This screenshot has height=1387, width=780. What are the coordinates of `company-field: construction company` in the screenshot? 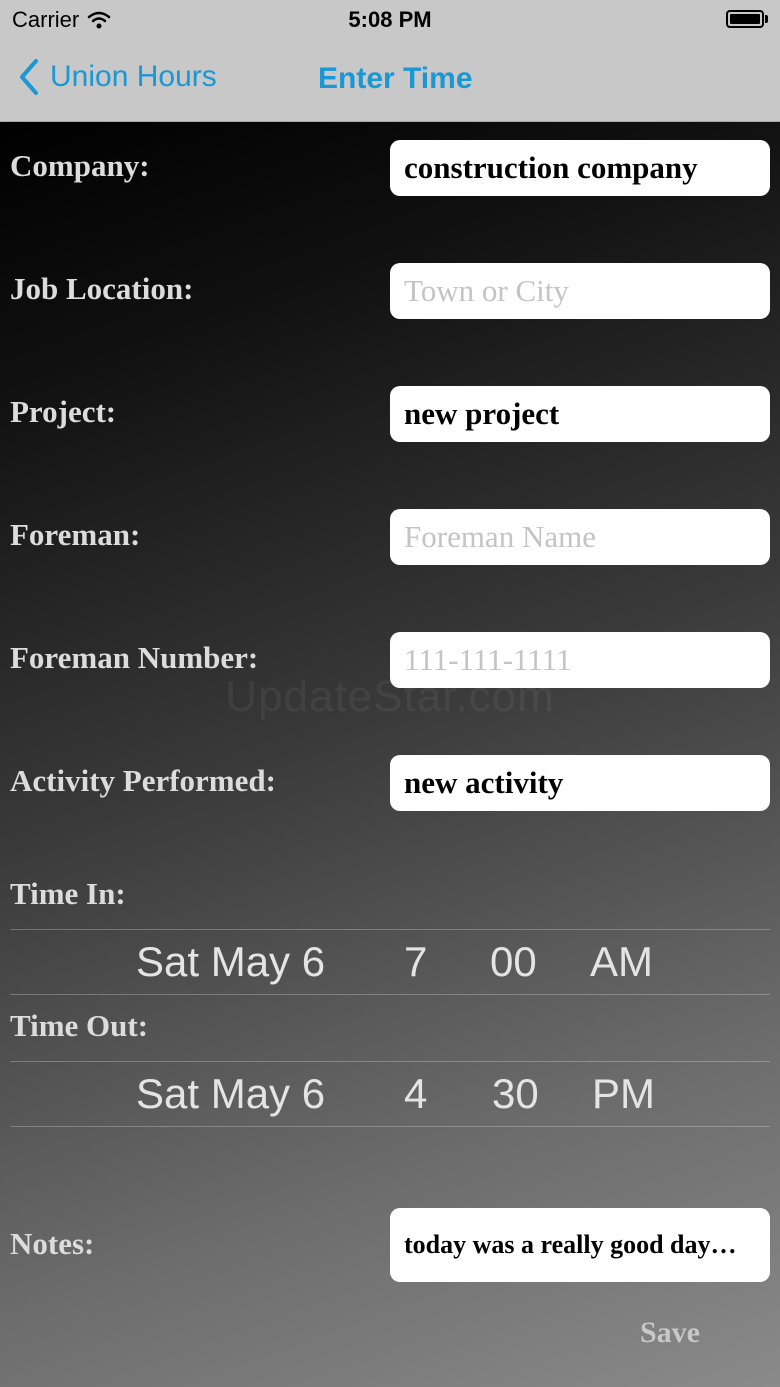 It's located at (580, 168).